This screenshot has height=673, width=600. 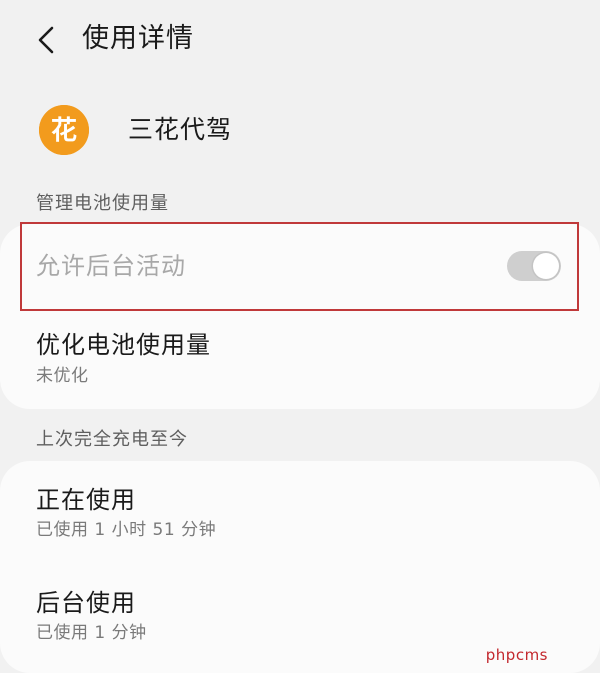 I want to click on watermark-text: phpcms, so click(x=516, y=655).